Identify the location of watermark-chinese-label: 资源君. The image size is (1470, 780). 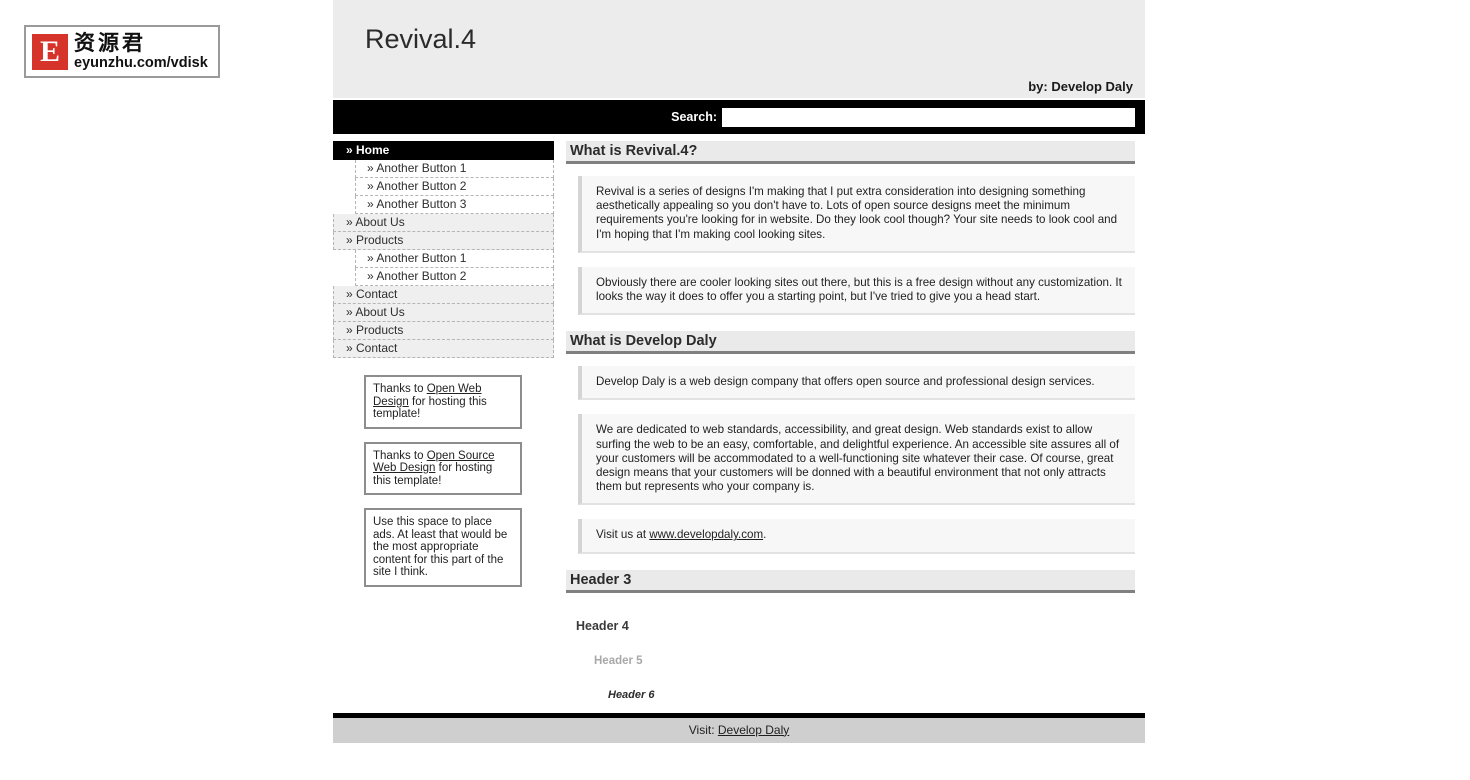
(110, 42).